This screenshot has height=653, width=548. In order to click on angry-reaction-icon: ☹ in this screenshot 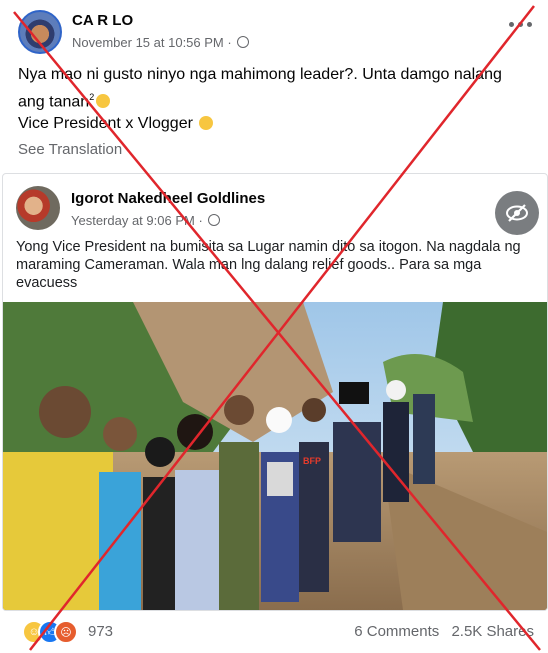, I will do `click(66, 632)`.